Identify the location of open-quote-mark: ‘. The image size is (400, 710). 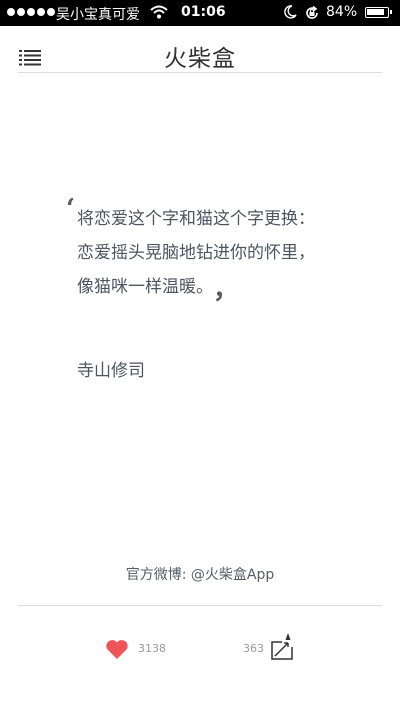
(71, 209).